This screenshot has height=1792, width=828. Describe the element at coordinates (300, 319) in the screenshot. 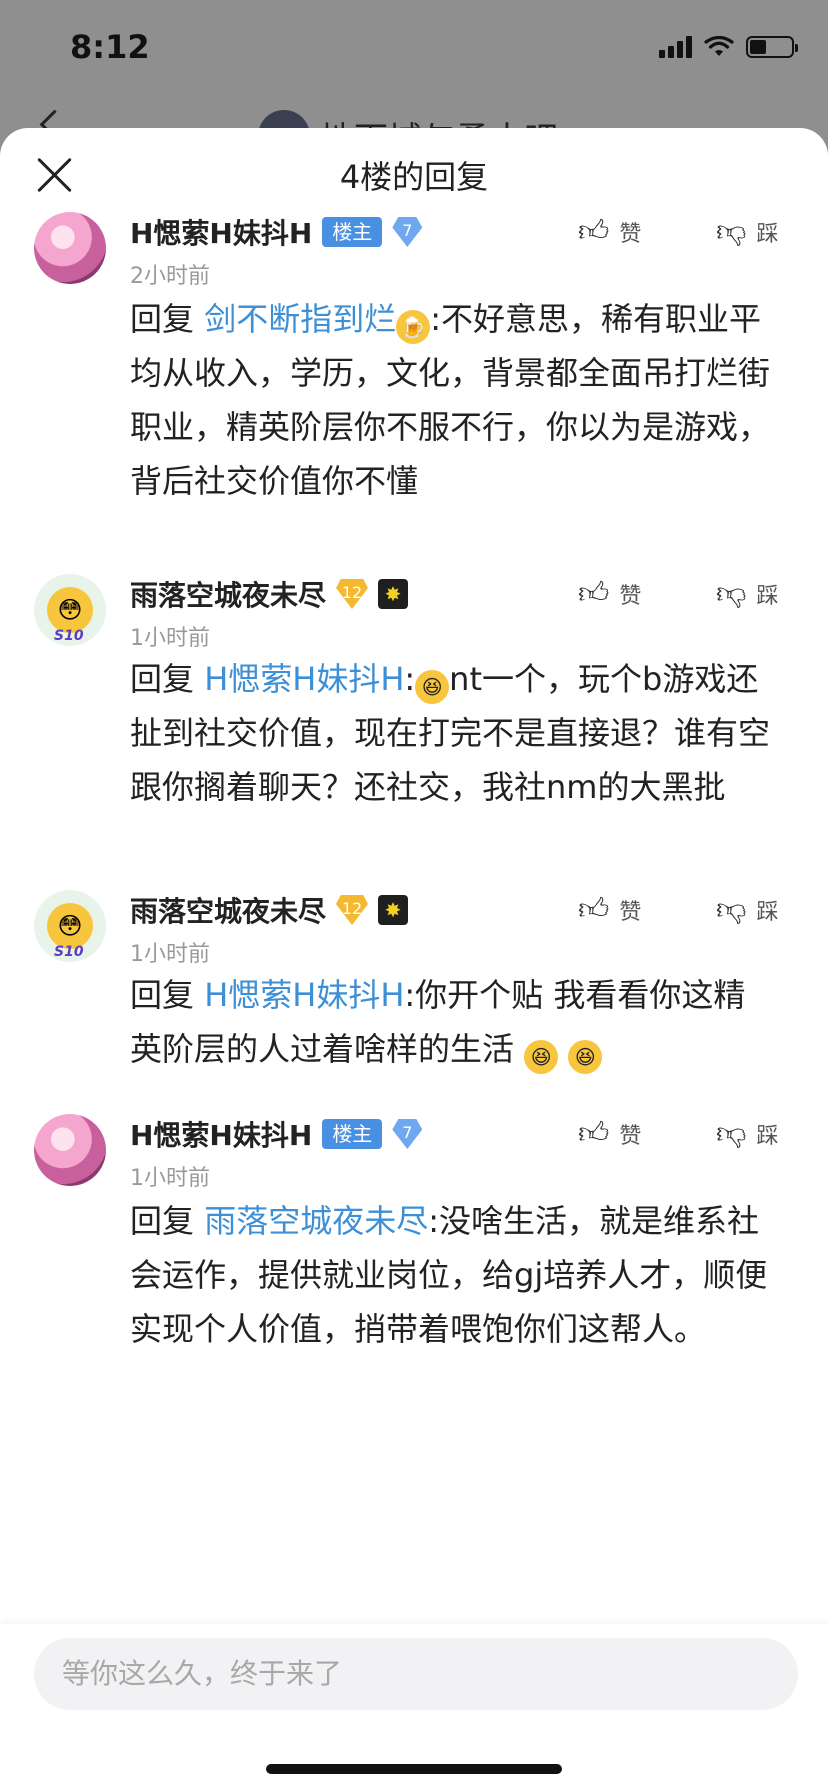

I see `mention-link: 剑不断指到烂` at that location.